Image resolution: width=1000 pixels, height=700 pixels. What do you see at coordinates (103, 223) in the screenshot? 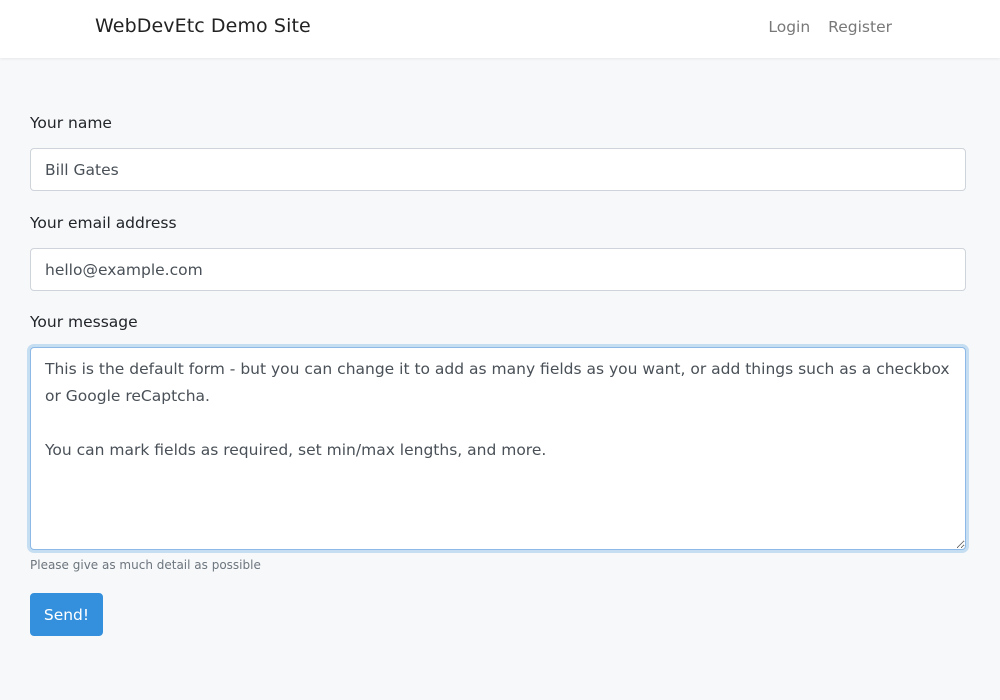
I see `email-label: Your email address` at bounding box center [103, 223].